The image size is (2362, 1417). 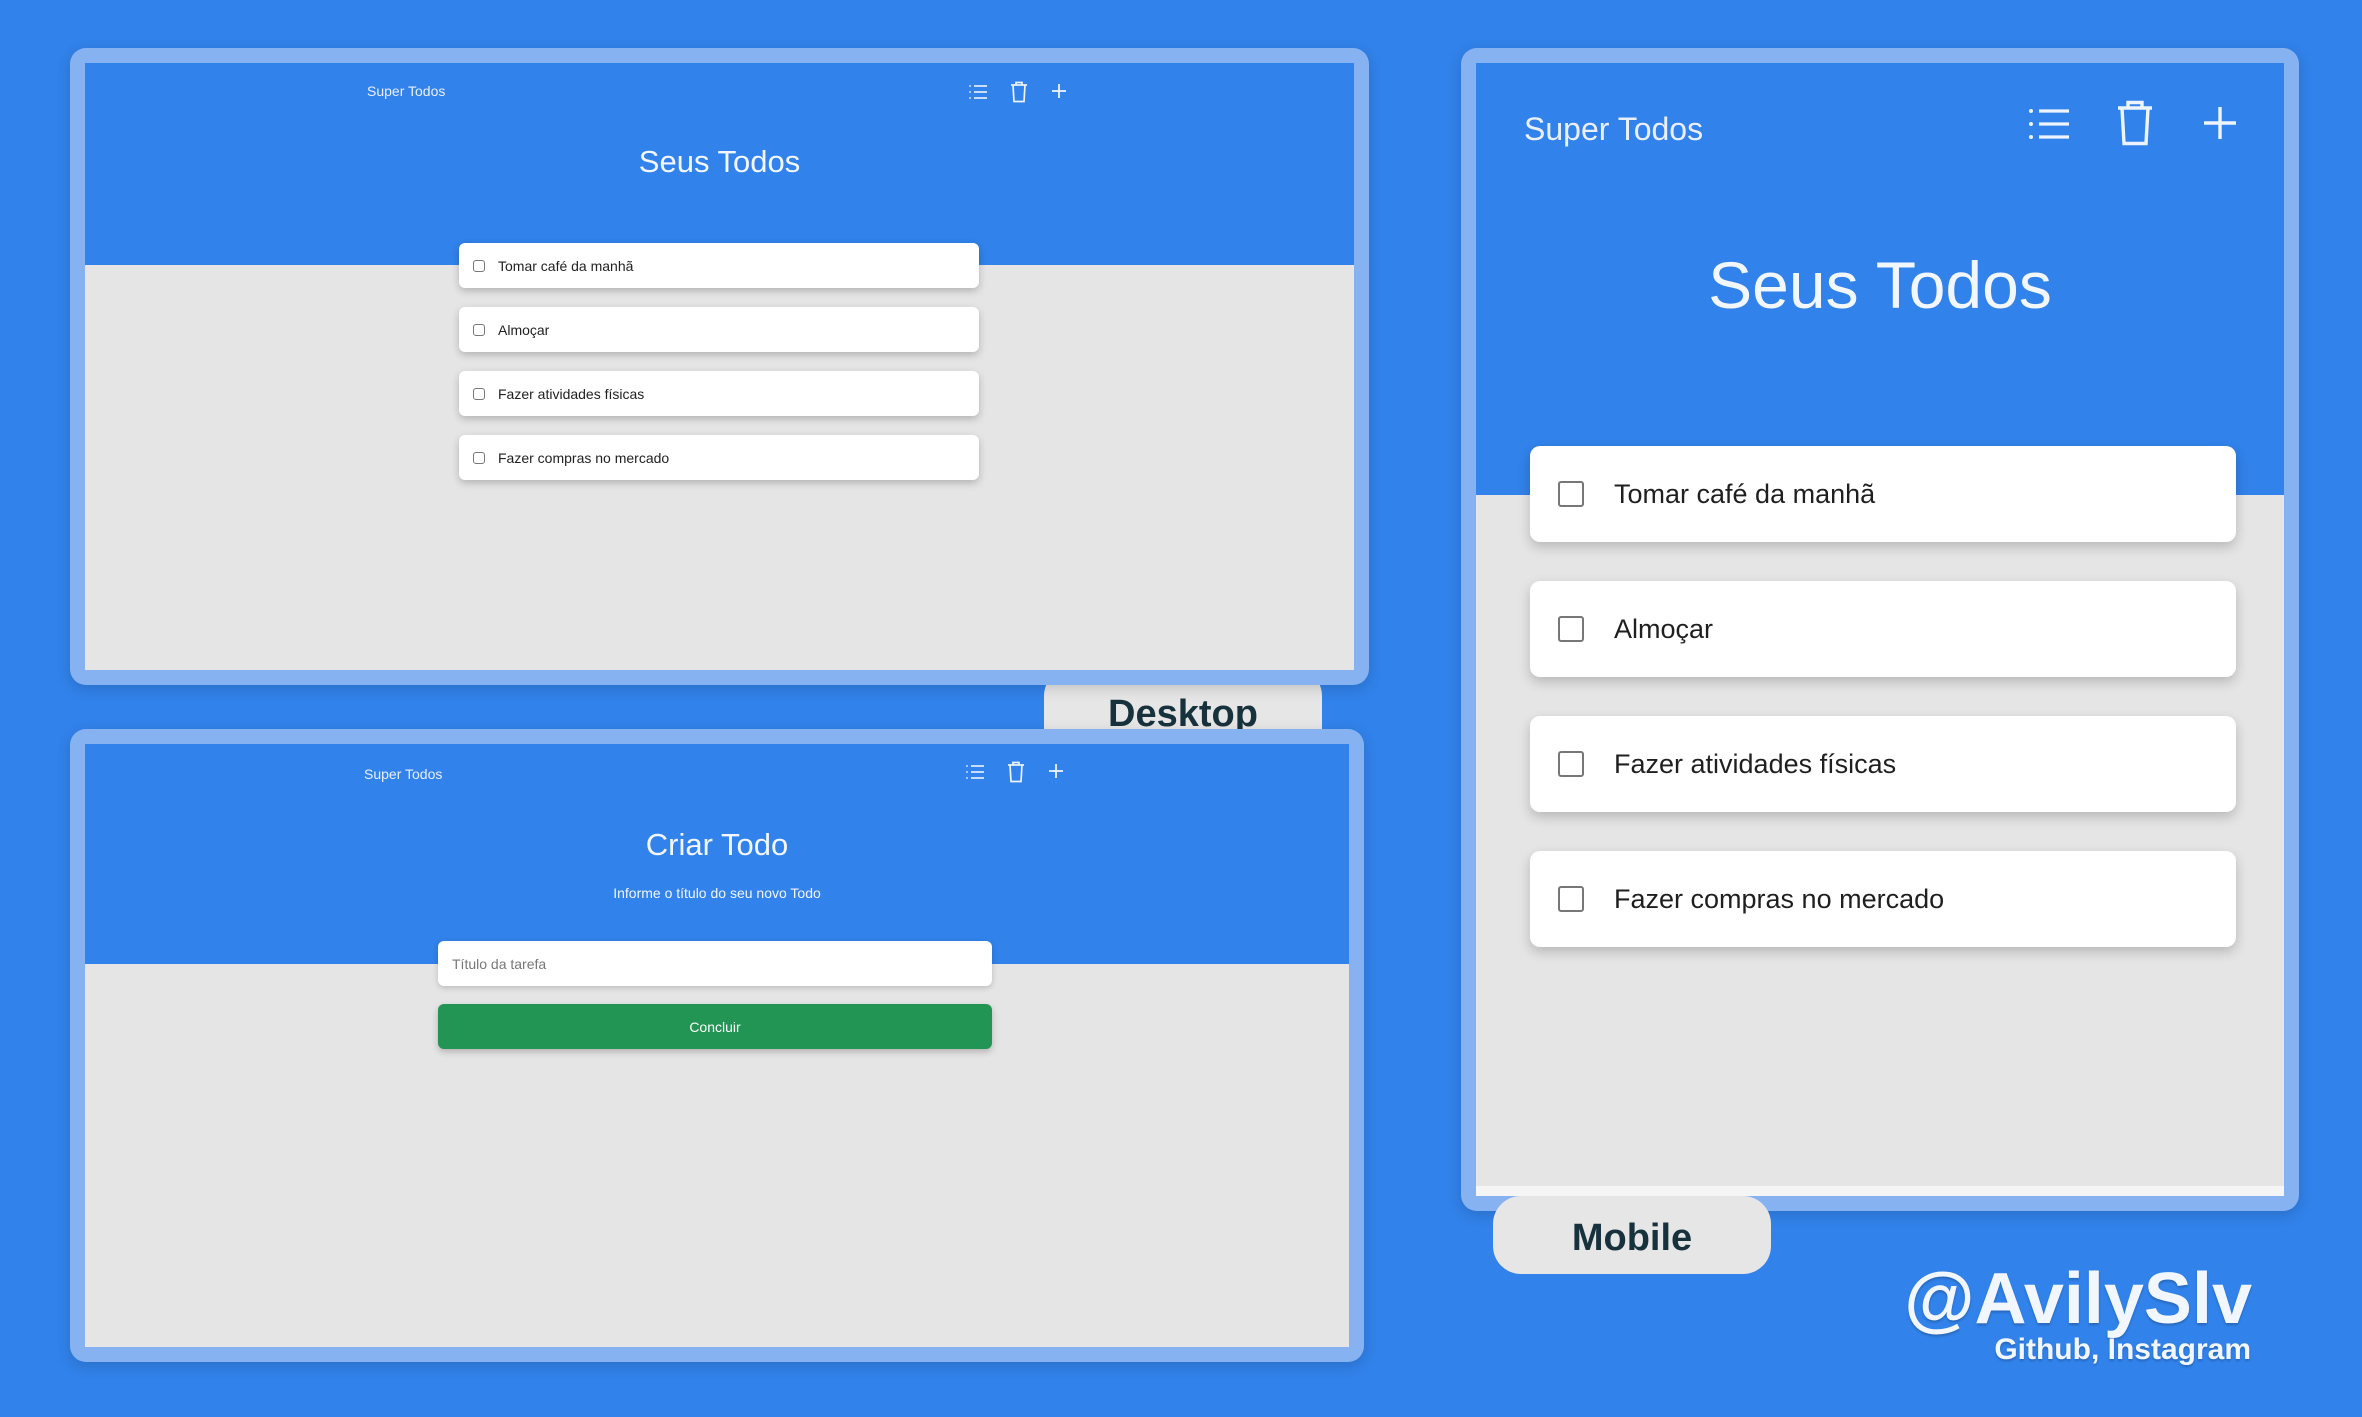 What do you see at coordinates (1880, 1191) in the screenshot?
I see `bottom-bar` at bounding box center [1880, 1191].